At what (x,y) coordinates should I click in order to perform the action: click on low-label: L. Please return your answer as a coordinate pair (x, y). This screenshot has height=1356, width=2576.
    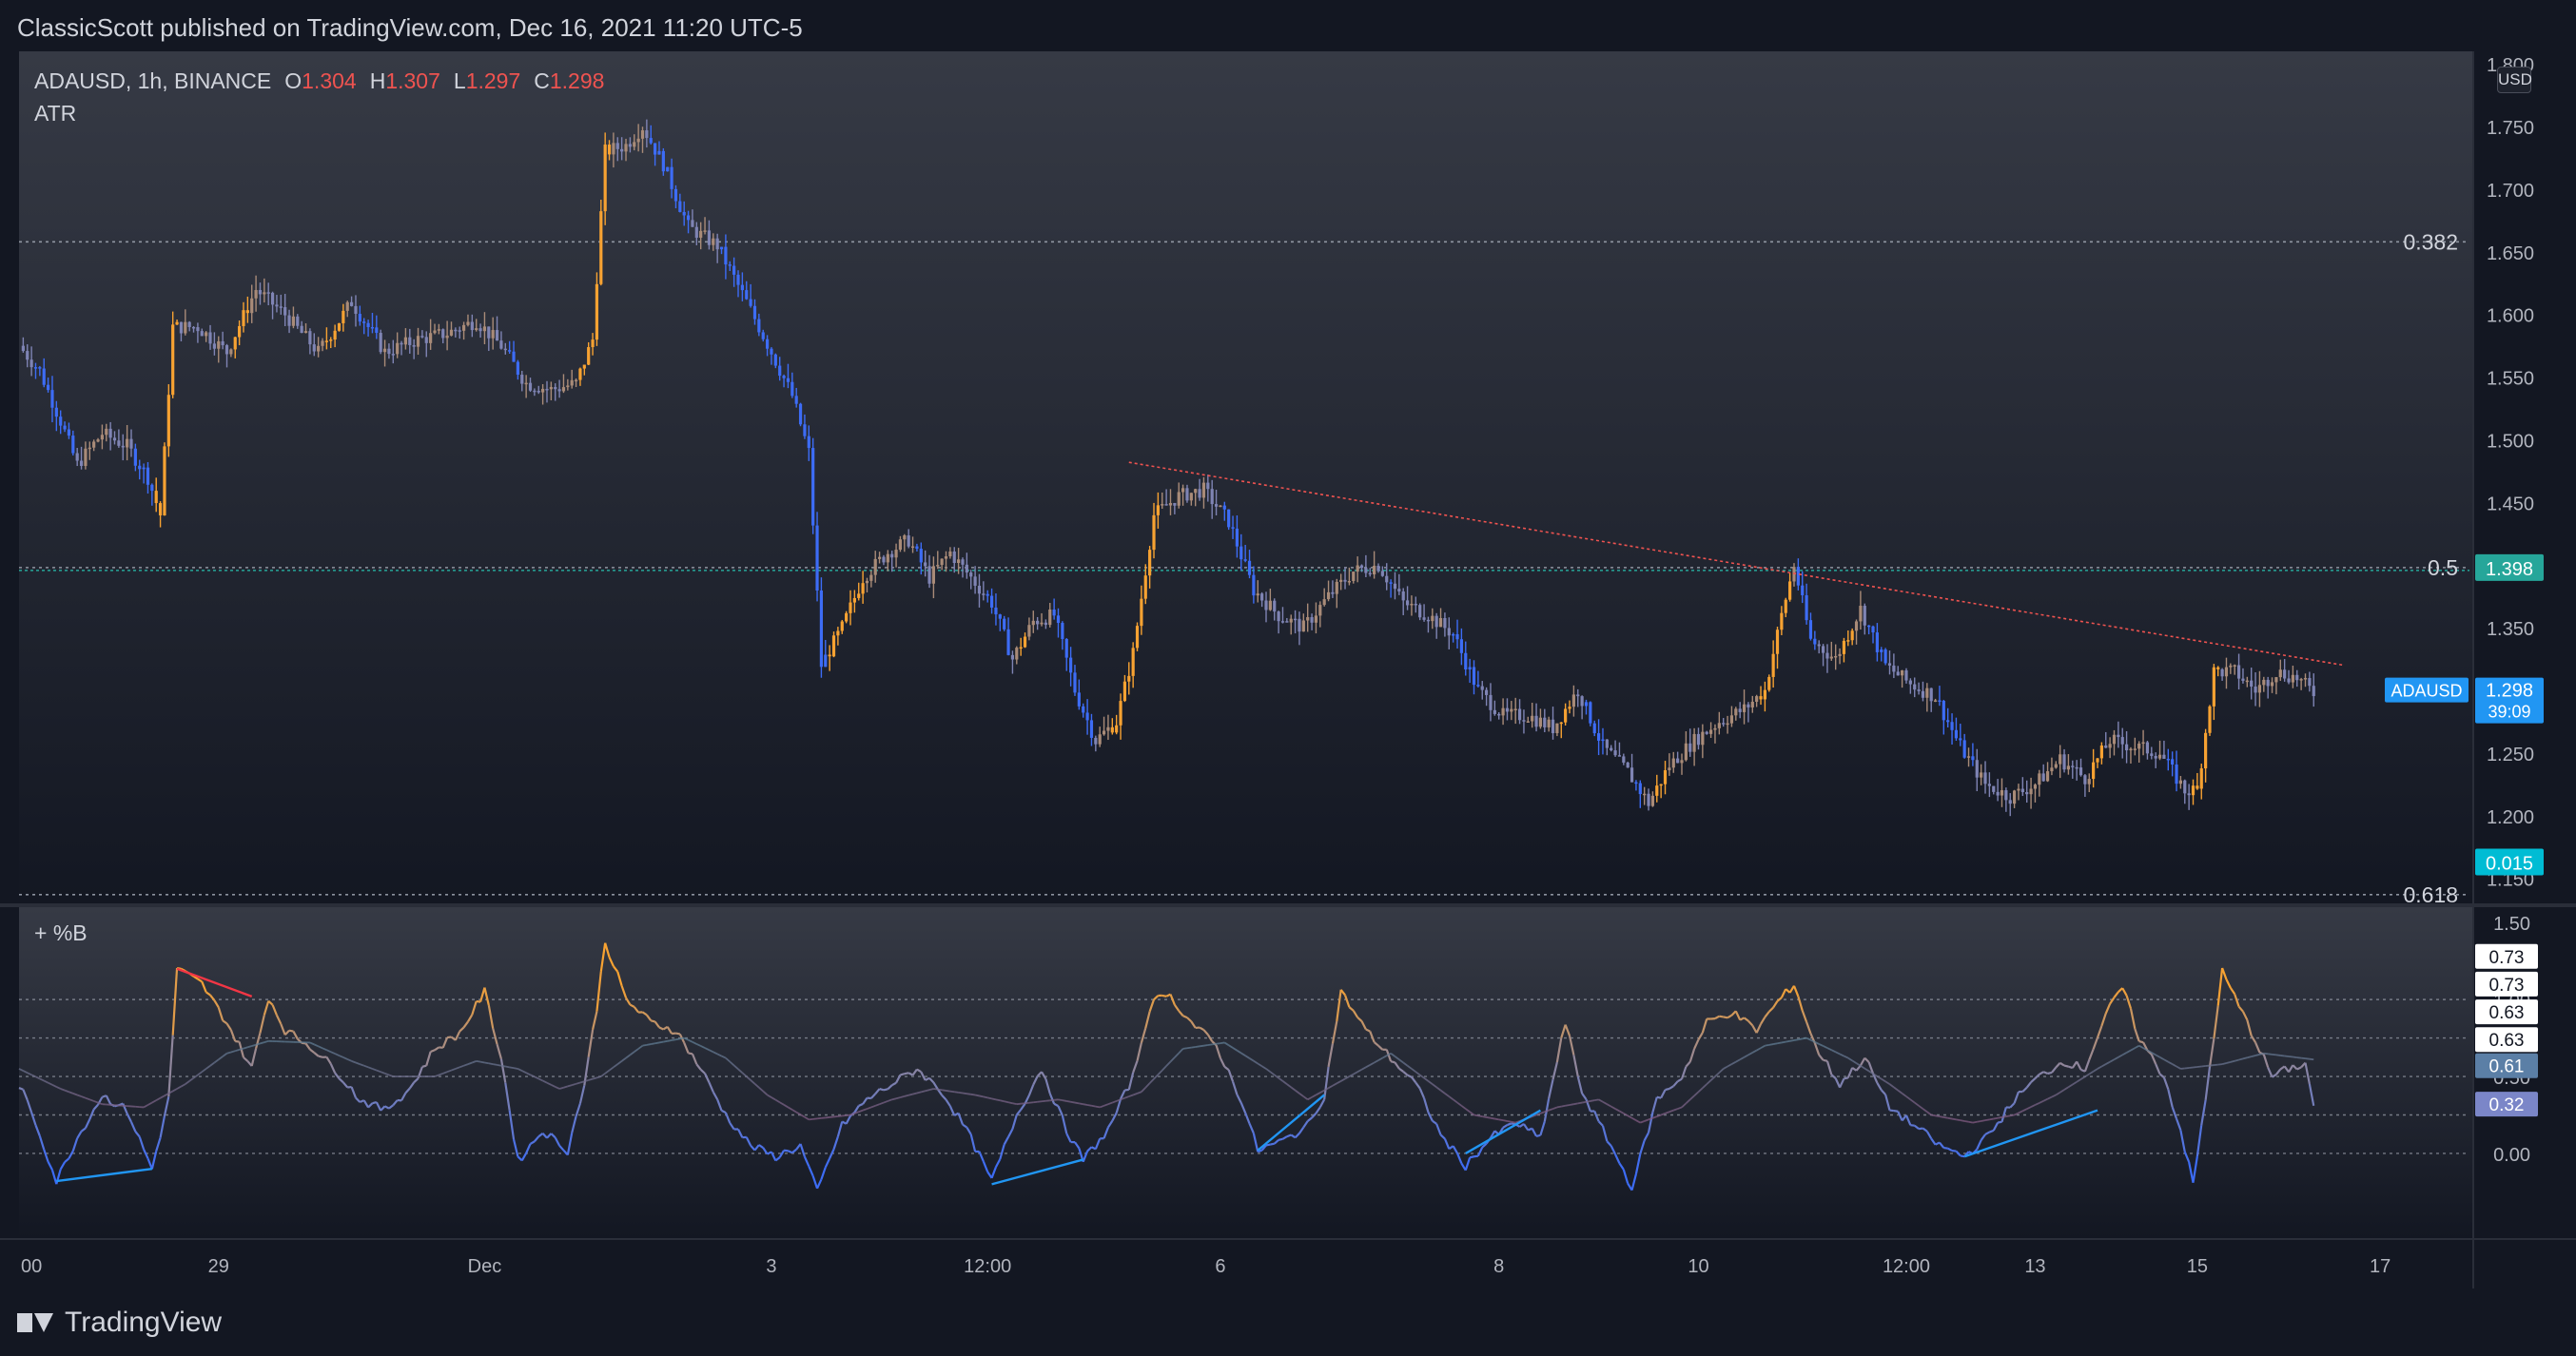
    Looking at the image, I should click on (459, 80).